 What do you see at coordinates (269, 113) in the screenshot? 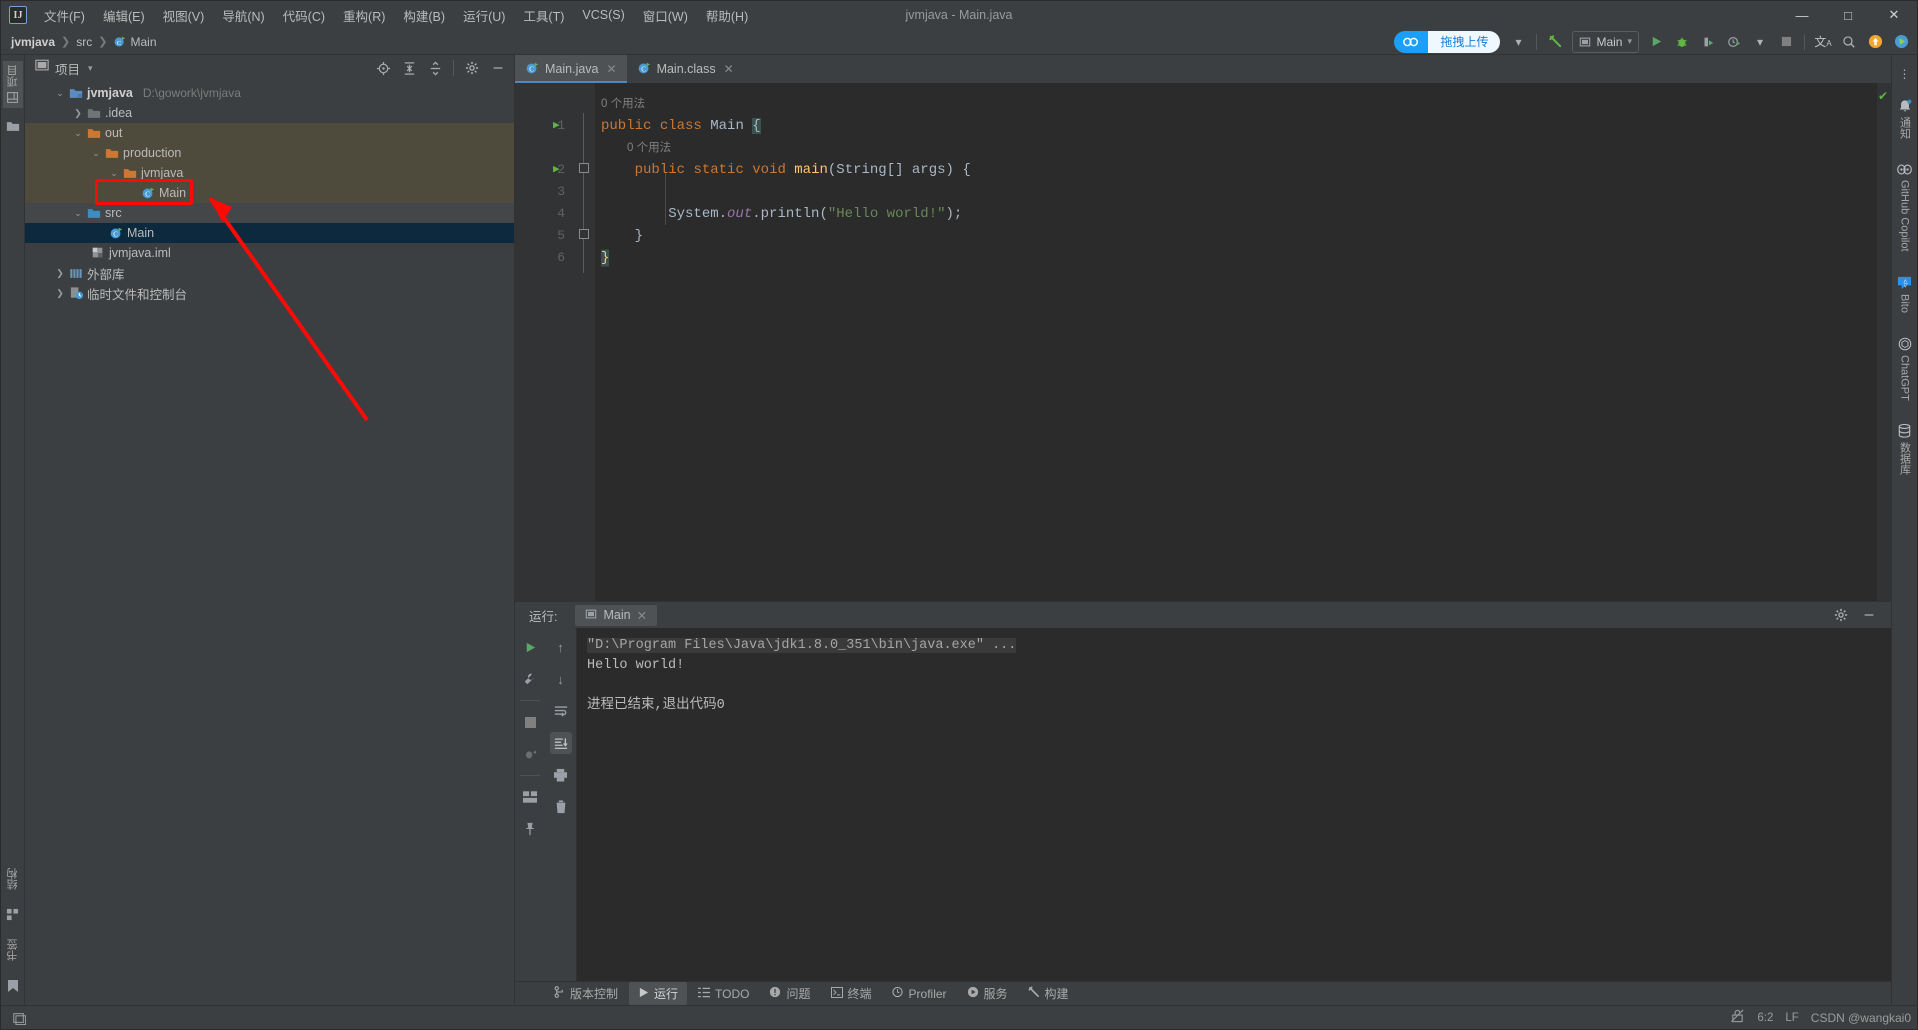
I see `tree-row-idea: ❯ .idea` at bounding box center [269, 113].